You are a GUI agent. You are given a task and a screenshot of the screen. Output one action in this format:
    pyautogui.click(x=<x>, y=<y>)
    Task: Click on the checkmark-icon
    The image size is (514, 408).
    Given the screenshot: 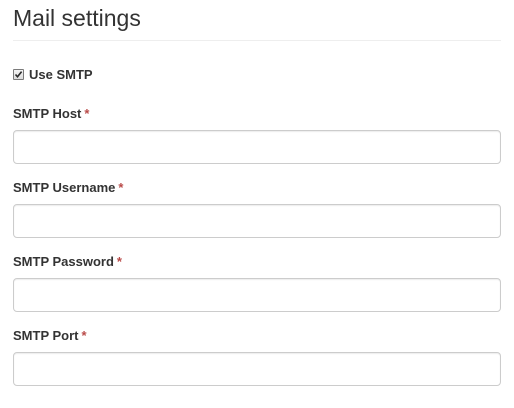 What is the action you would take?
    pyautogui.click(x=18, y=74)
    